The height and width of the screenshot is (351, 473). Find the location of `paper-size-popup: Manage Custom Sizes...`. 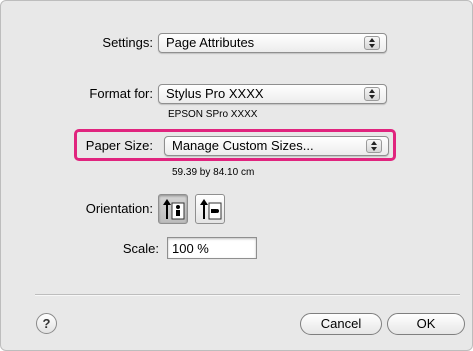

paper-size-popup: Manage Custom Sizes... is located at coordinates (276, 146).